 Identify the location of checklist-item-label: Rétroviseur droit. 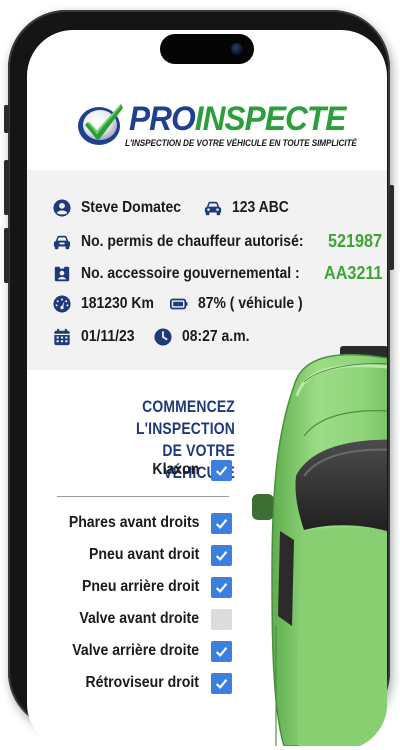
(142, 682).